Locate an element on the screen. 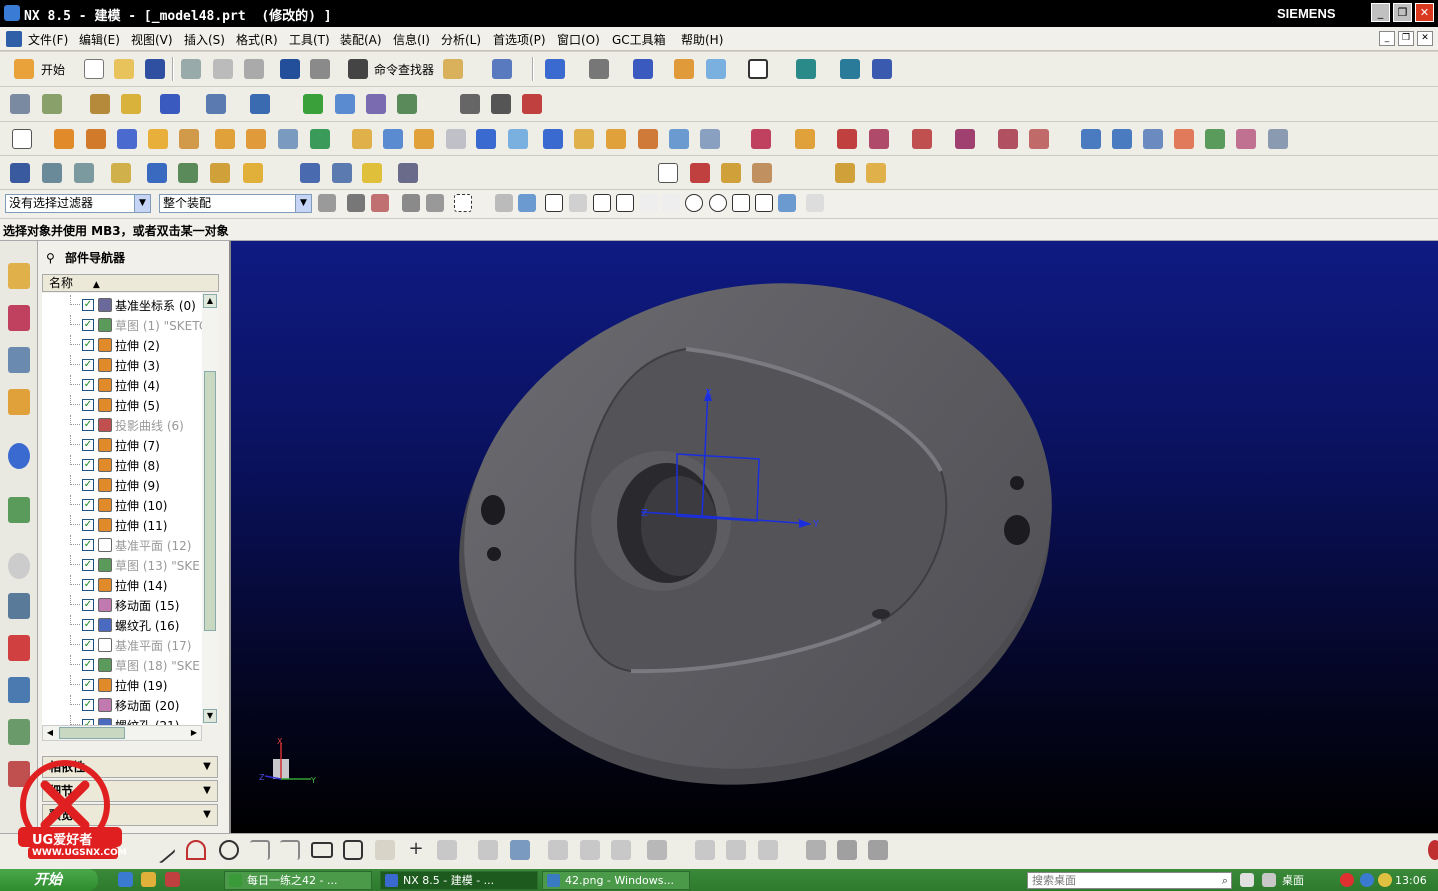 The height and width of the screenshot is (891, 1438). project-curve-icon is located at coordinates (736, 850).